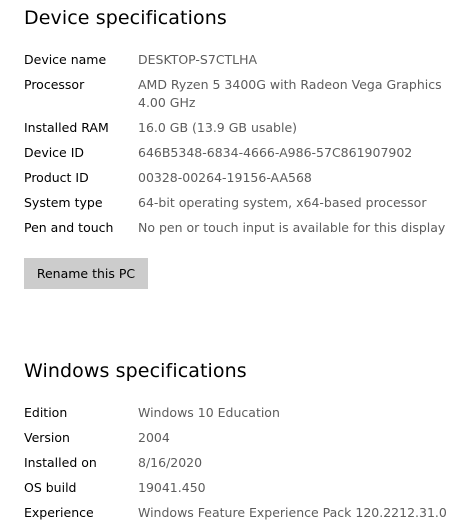  What do you see at coordinates (59, 512) in the screenshot?
I see `spec-label: Experience` at bounding box center [59, 512].